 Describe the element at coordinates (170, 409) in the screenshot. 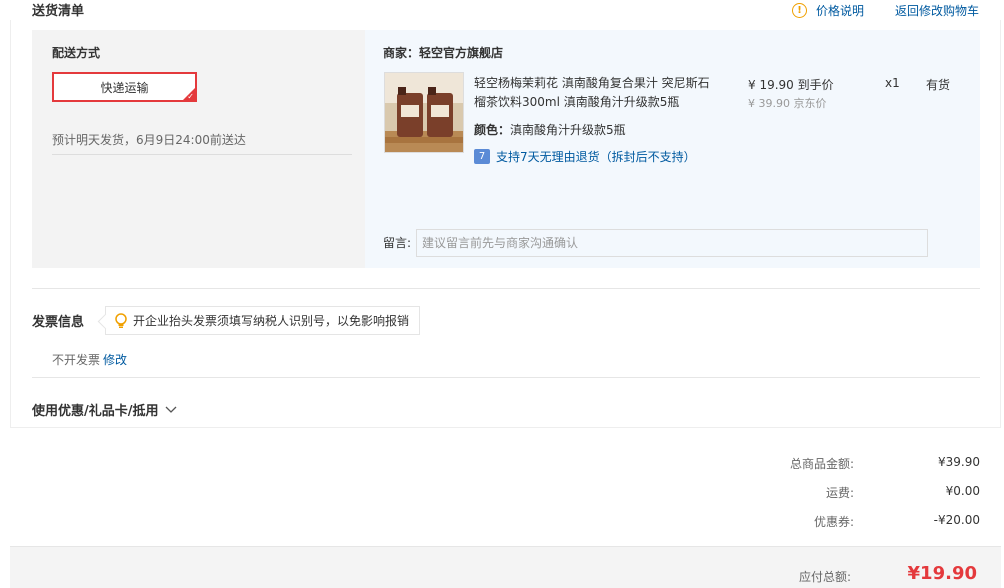

I see `chevron-down-icon` at that location.